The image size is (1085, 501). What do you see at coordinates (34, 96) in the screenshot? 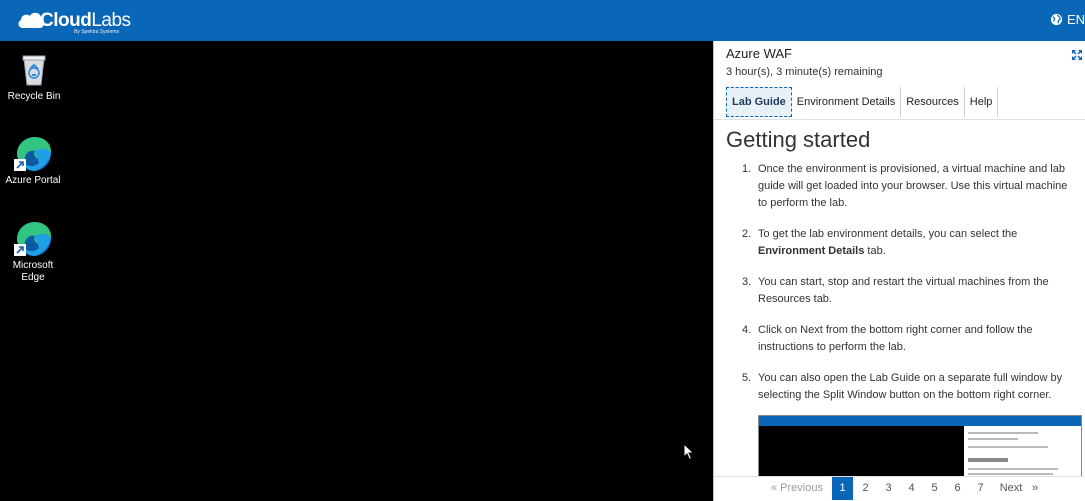
I see `desktop-icon-label: Recycle Bin` at bounding box center [34, 96].